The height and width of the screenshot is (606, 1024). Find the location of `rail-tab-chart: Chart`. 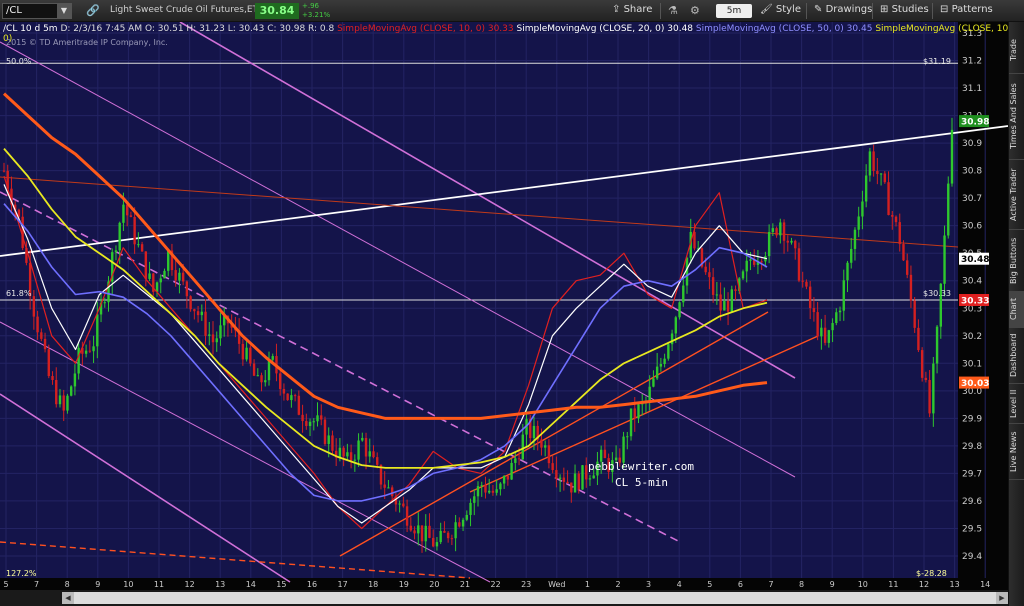

rail-tab-chart: Chart is located at coordinates (1016, 310).